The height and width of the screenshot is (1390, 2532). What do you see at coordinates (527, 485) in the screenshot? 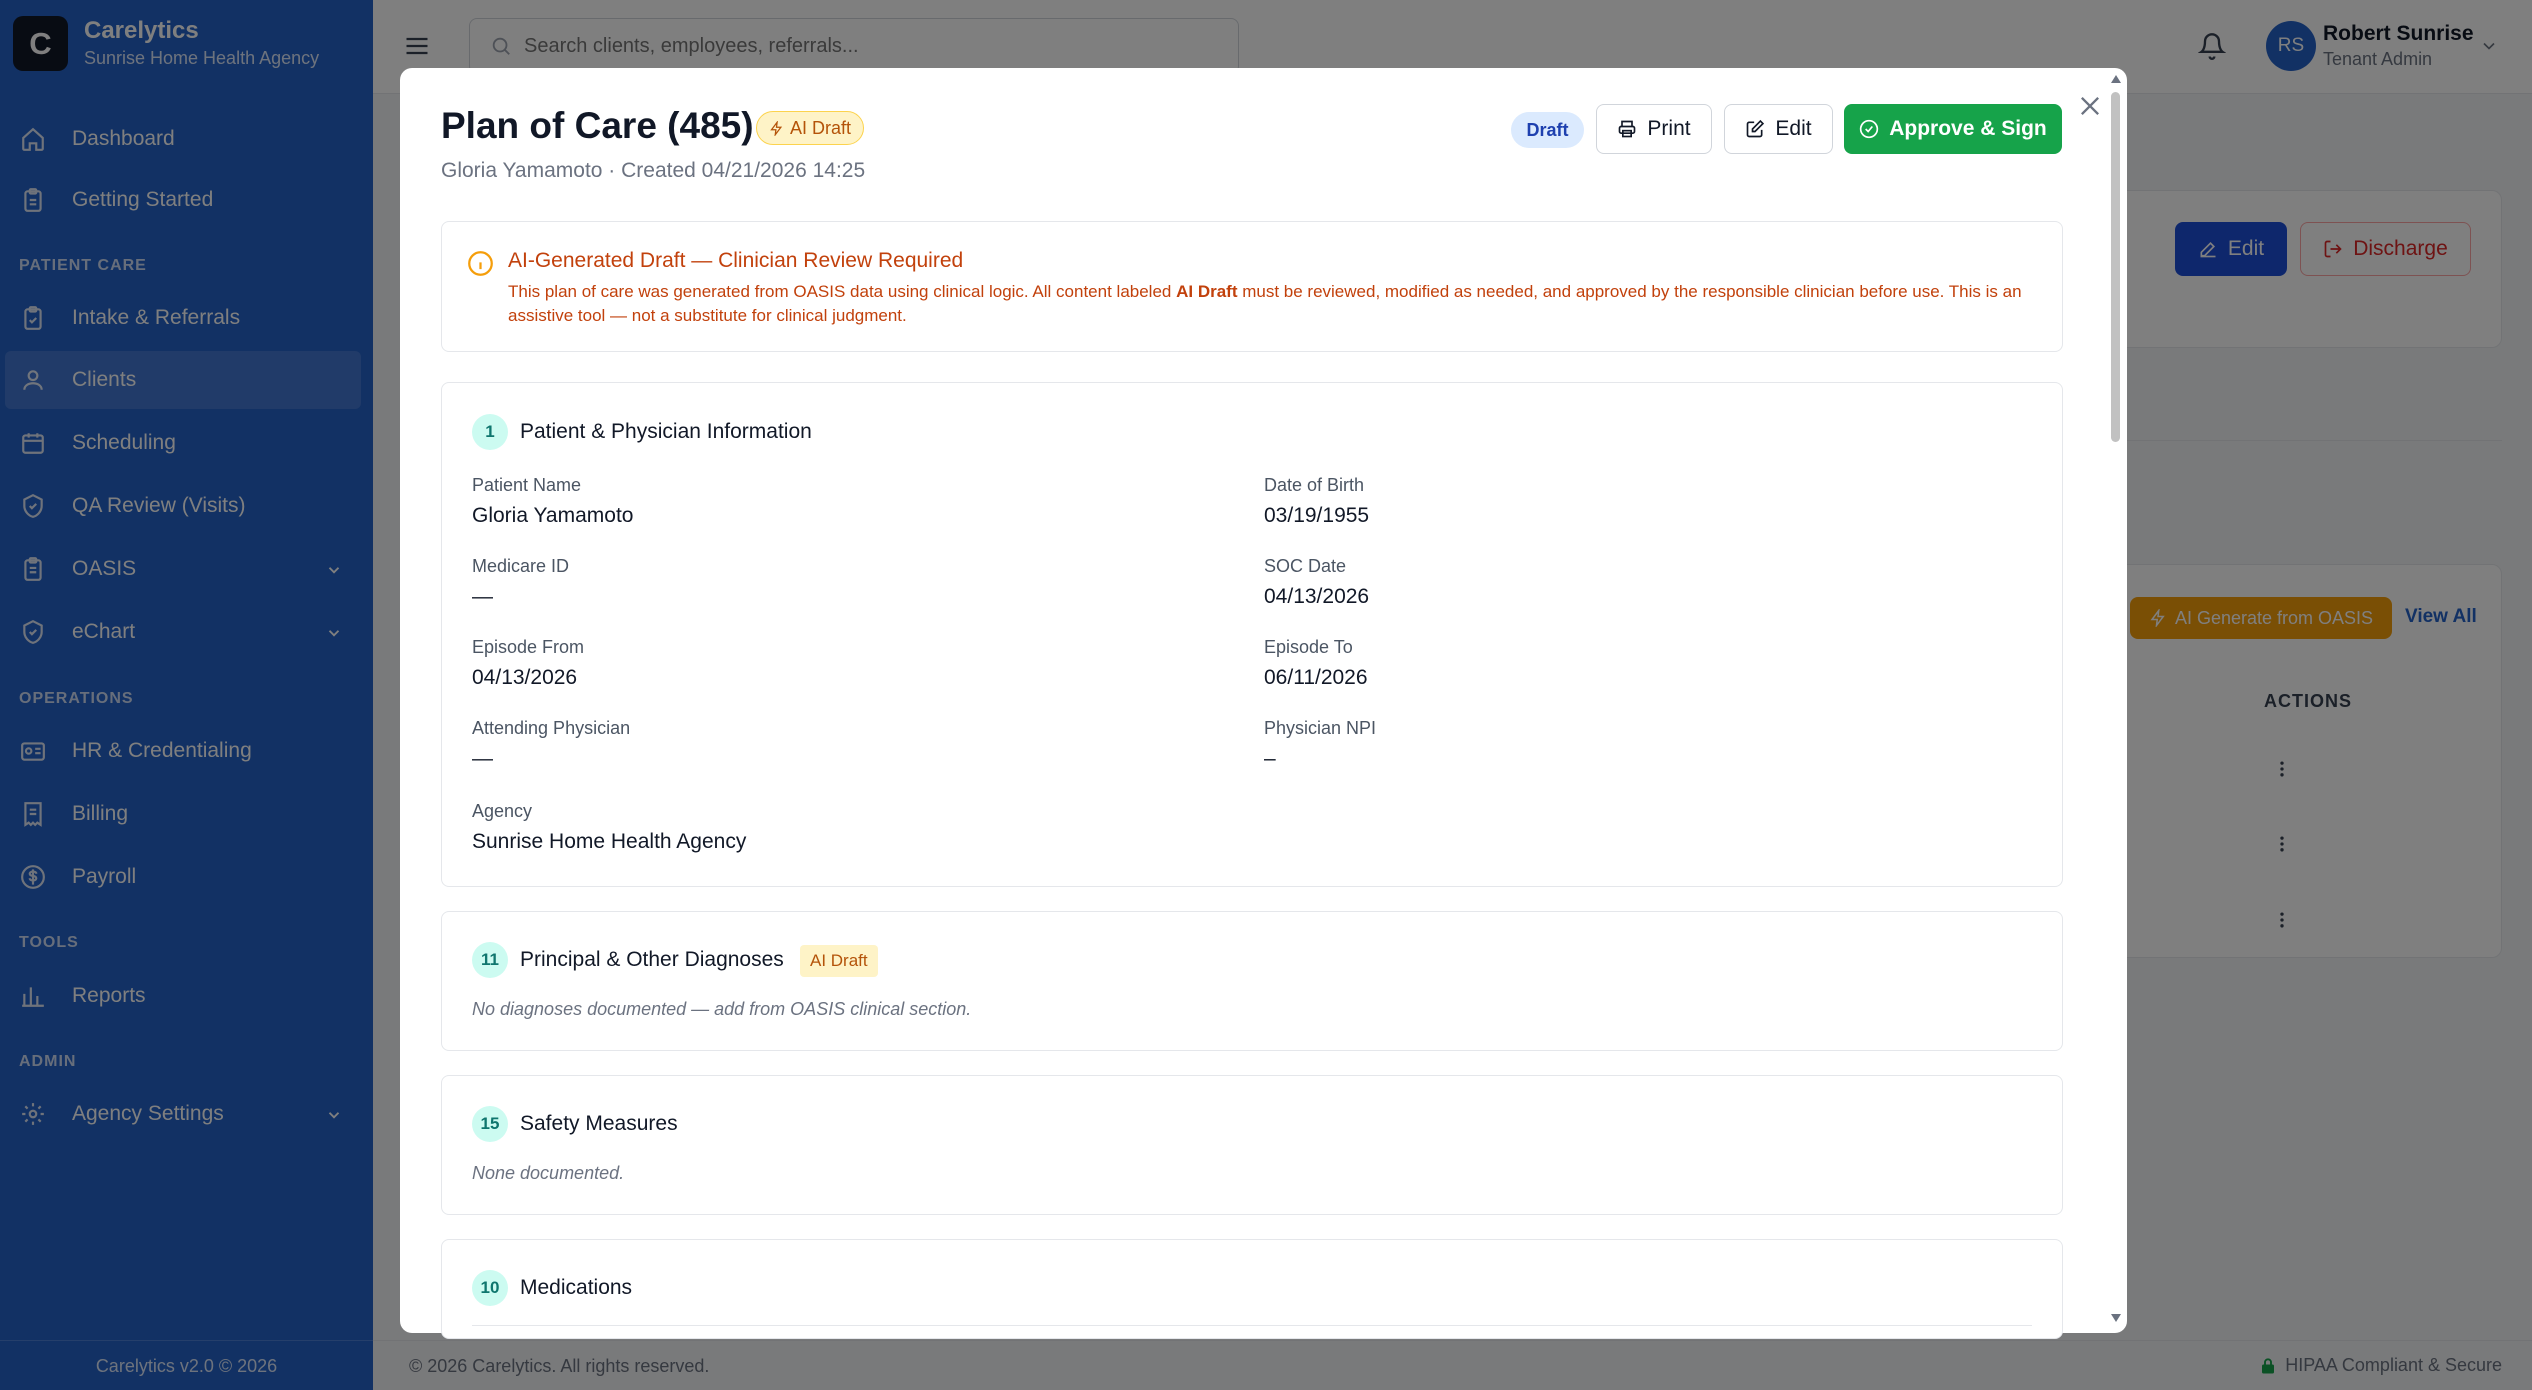
I see `patient-name-label: Patient Name` at bounding box center [527, 485].